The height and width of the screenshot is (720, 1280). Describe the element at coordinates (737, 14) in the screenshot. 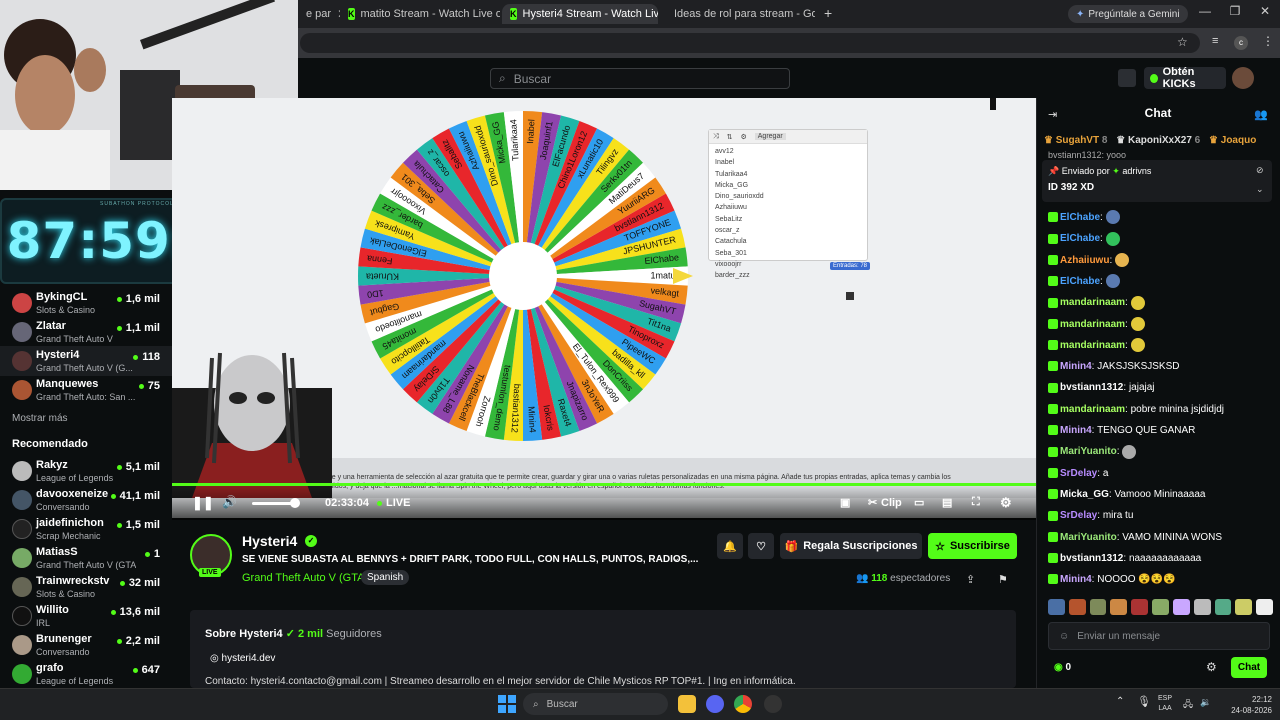

I see `browser-tab: Ideas de rol para stream - Goo✕` at that location.